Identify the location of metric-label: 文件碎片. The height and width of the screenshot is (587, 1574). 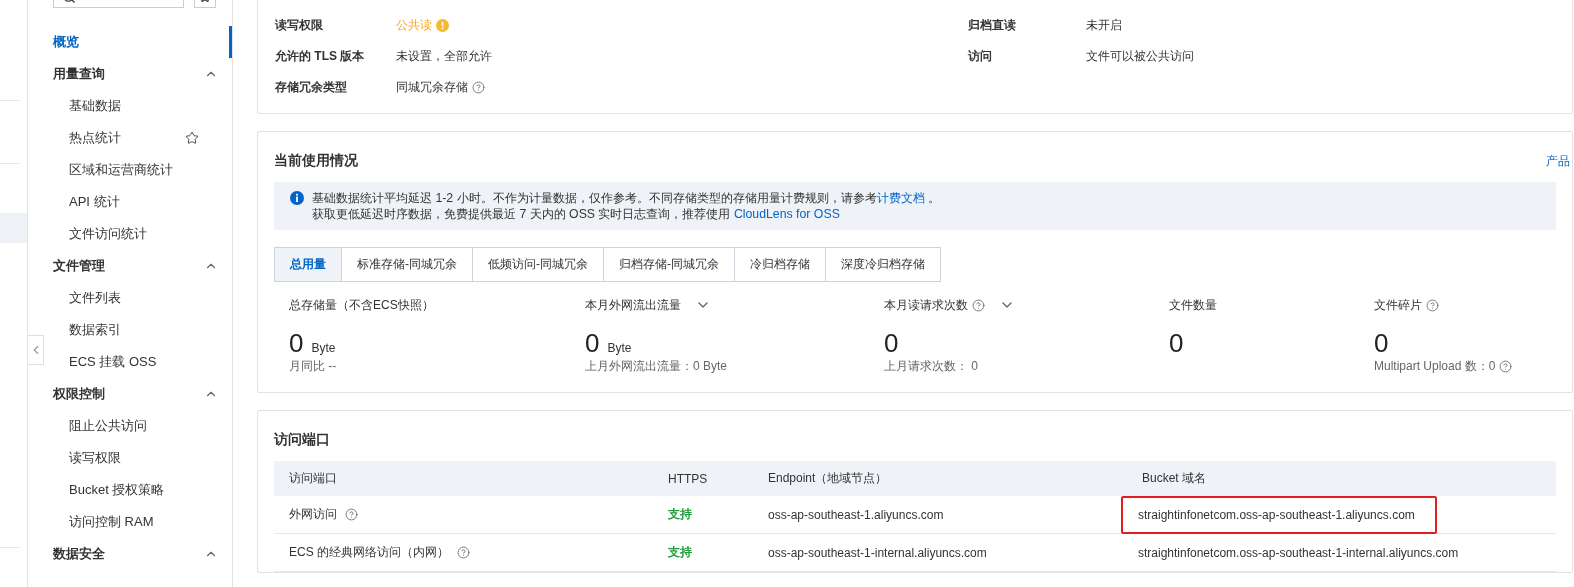
(1398, 305).